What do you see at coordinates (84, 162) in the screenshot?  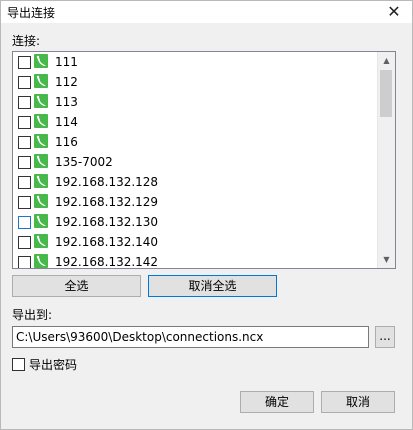 I see `connection-name: 135-7002` at bounding box center [84, 162].